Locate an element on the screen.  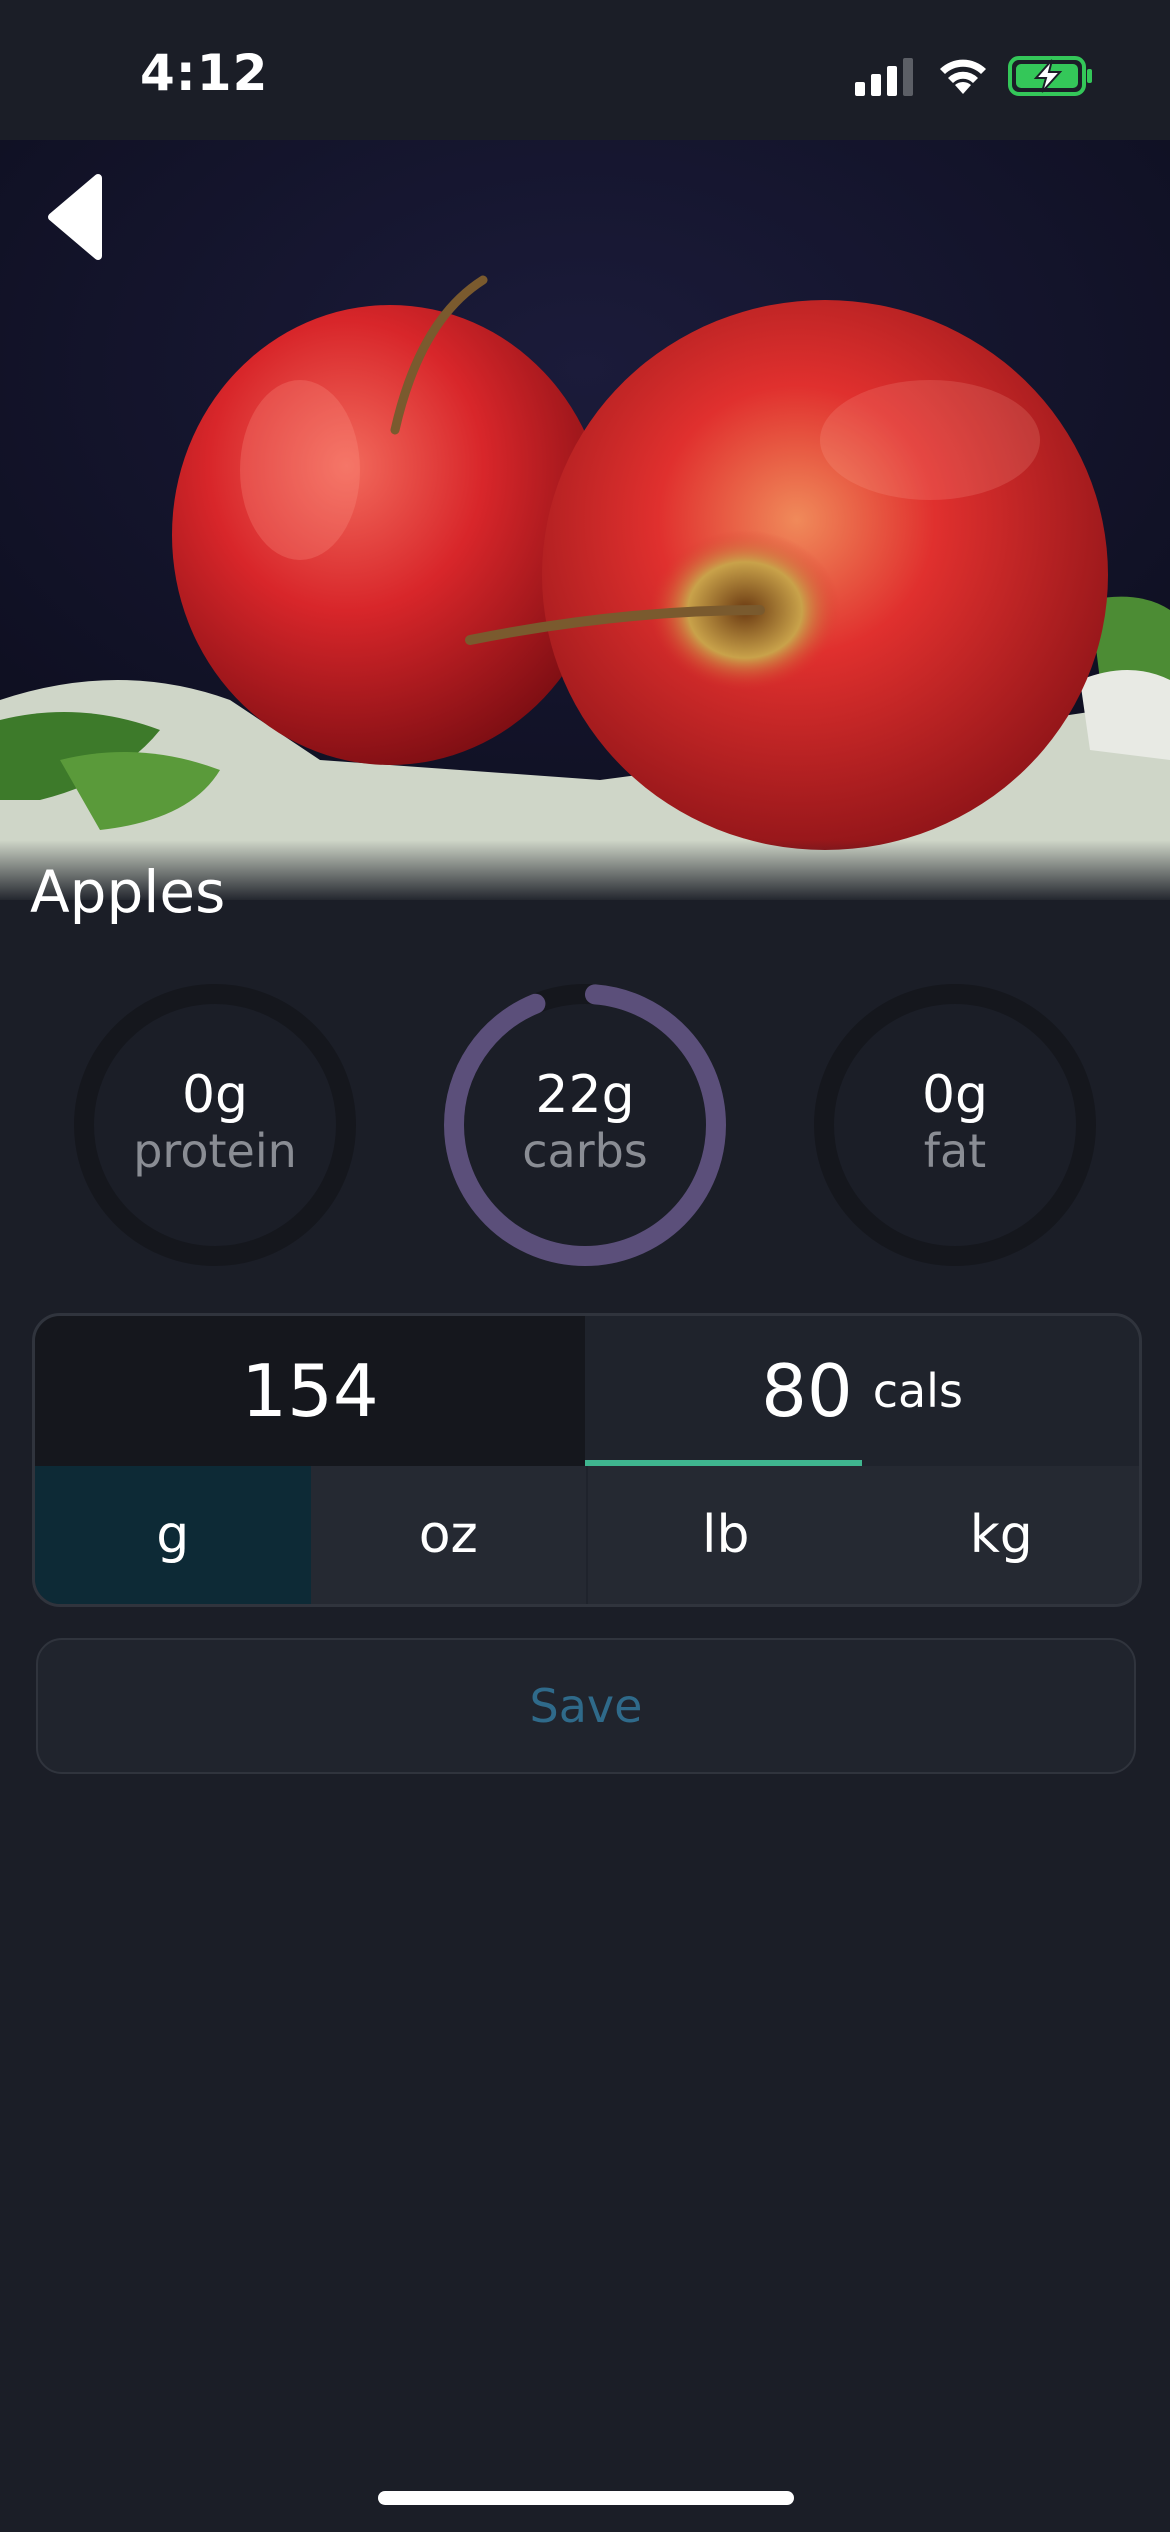
carbs-ring: 22g carbs is located at coordinates (585, 1125).